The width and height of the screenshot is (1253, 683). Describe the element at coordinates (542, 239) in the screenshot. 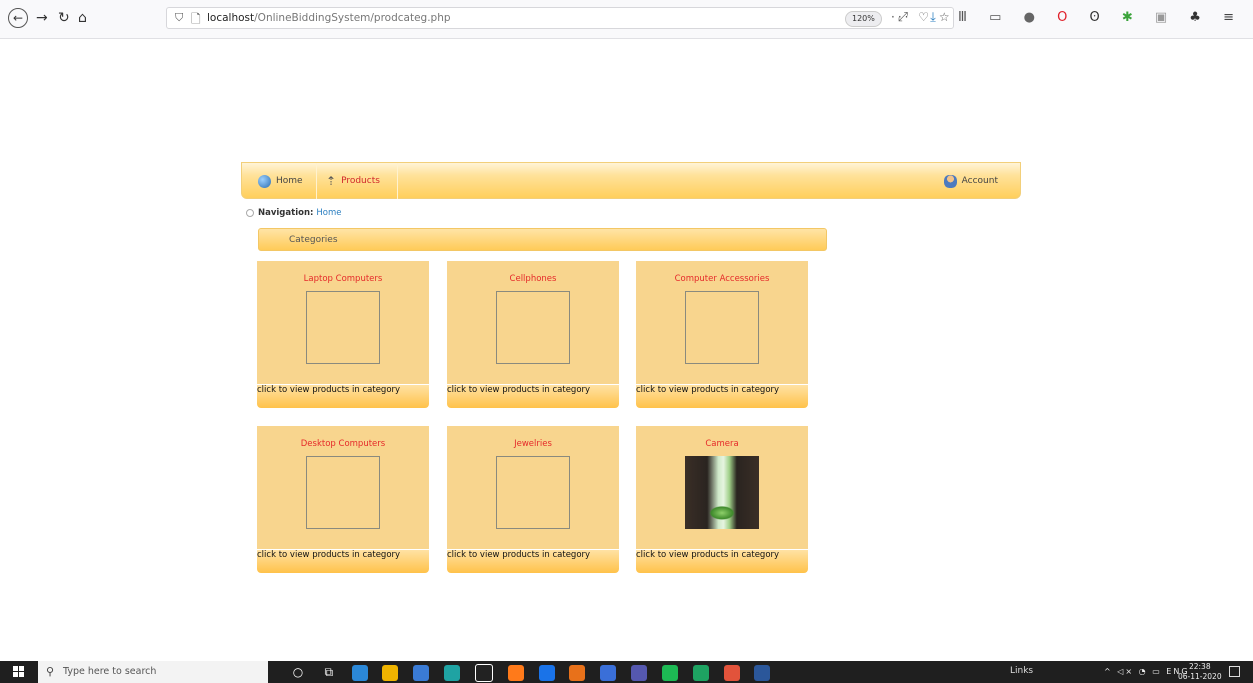

I see `categories-header: Categories` at that location.